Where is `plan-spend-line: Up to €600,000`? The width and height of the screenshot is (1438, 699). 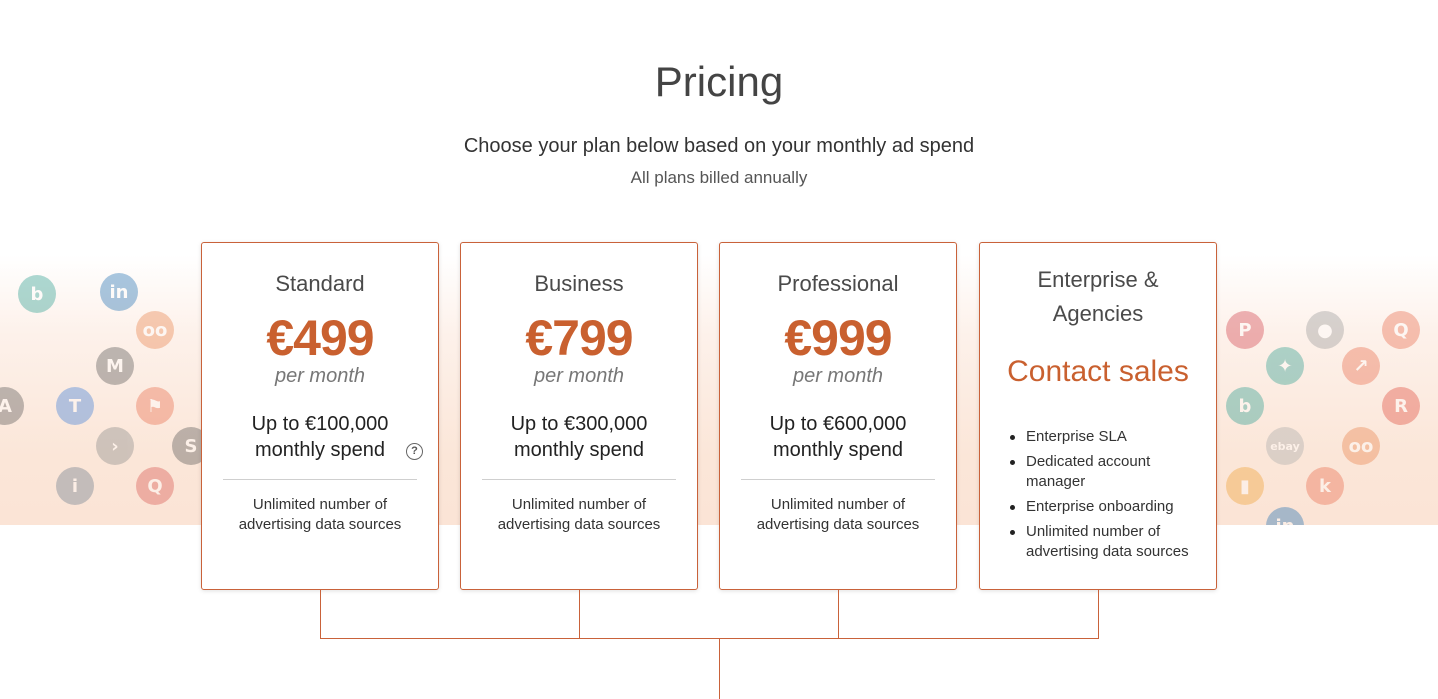 plan-spend-line: Up to €600,000 is located at coordinates (838, 424).